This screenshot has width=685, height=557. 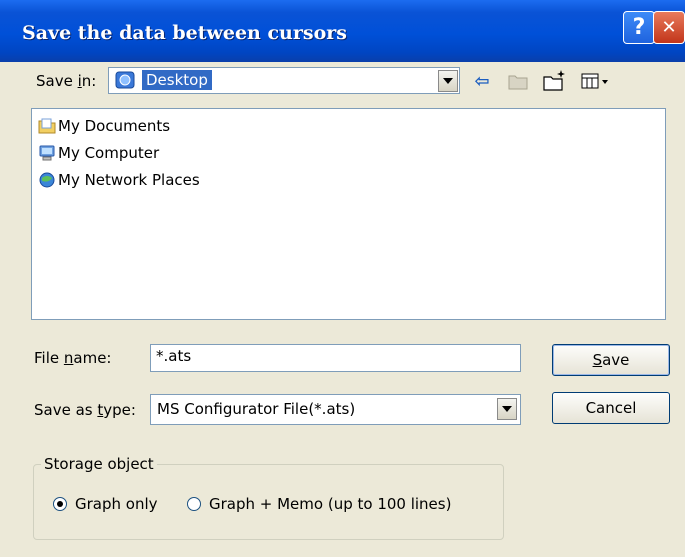 I want to click on file-name-field: *.ats, so click(x=335, y=358).